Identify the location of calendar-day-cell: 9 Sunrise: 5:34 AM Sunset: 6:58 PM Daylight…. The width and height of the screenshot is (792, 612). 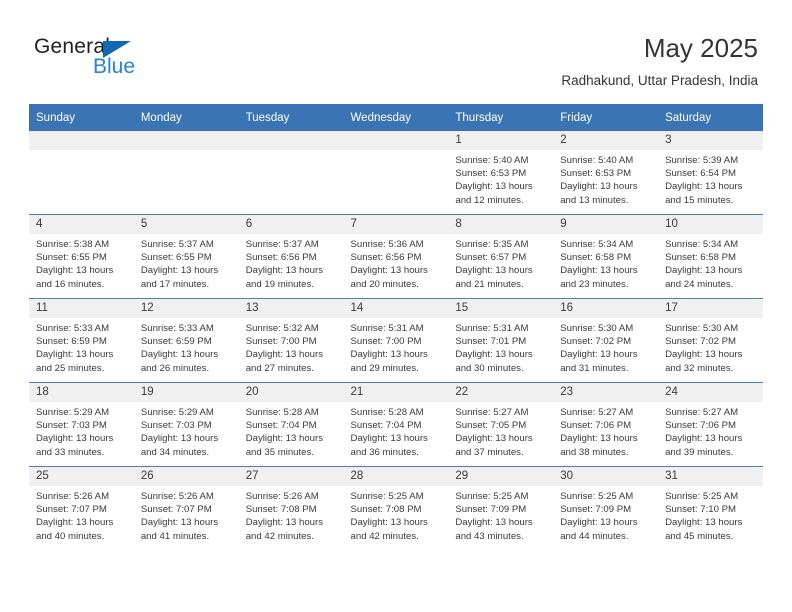
(606, 256).